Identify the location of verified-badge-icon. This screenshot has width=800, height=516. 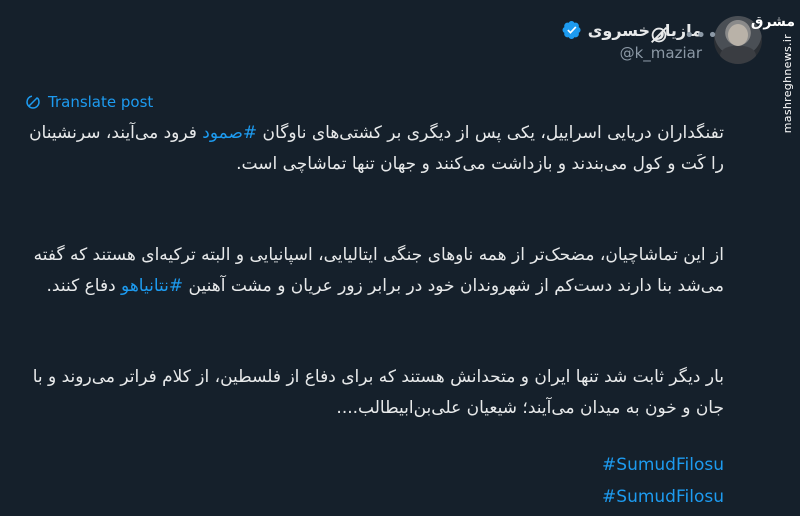
(572, 30).